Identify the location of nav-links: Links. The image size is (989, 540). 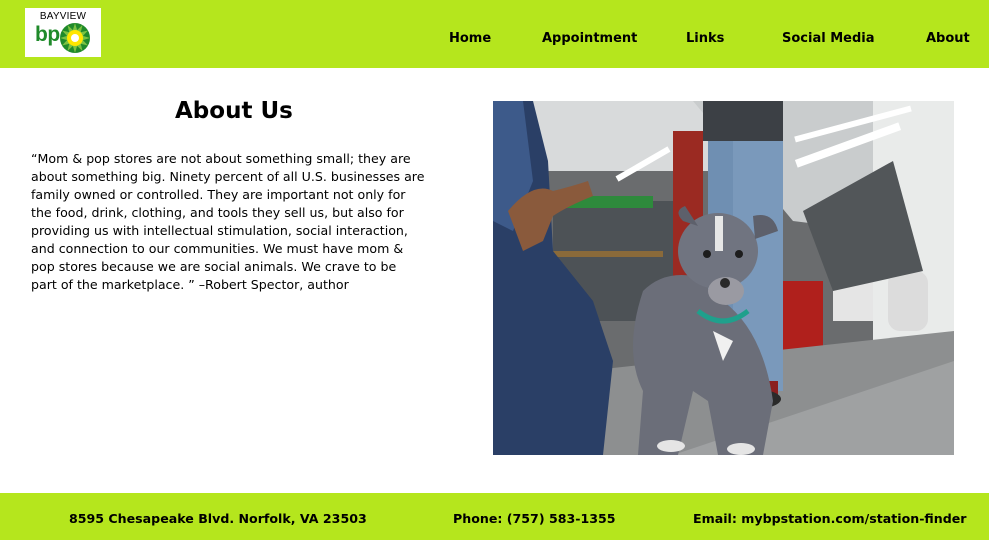
(705, 38).